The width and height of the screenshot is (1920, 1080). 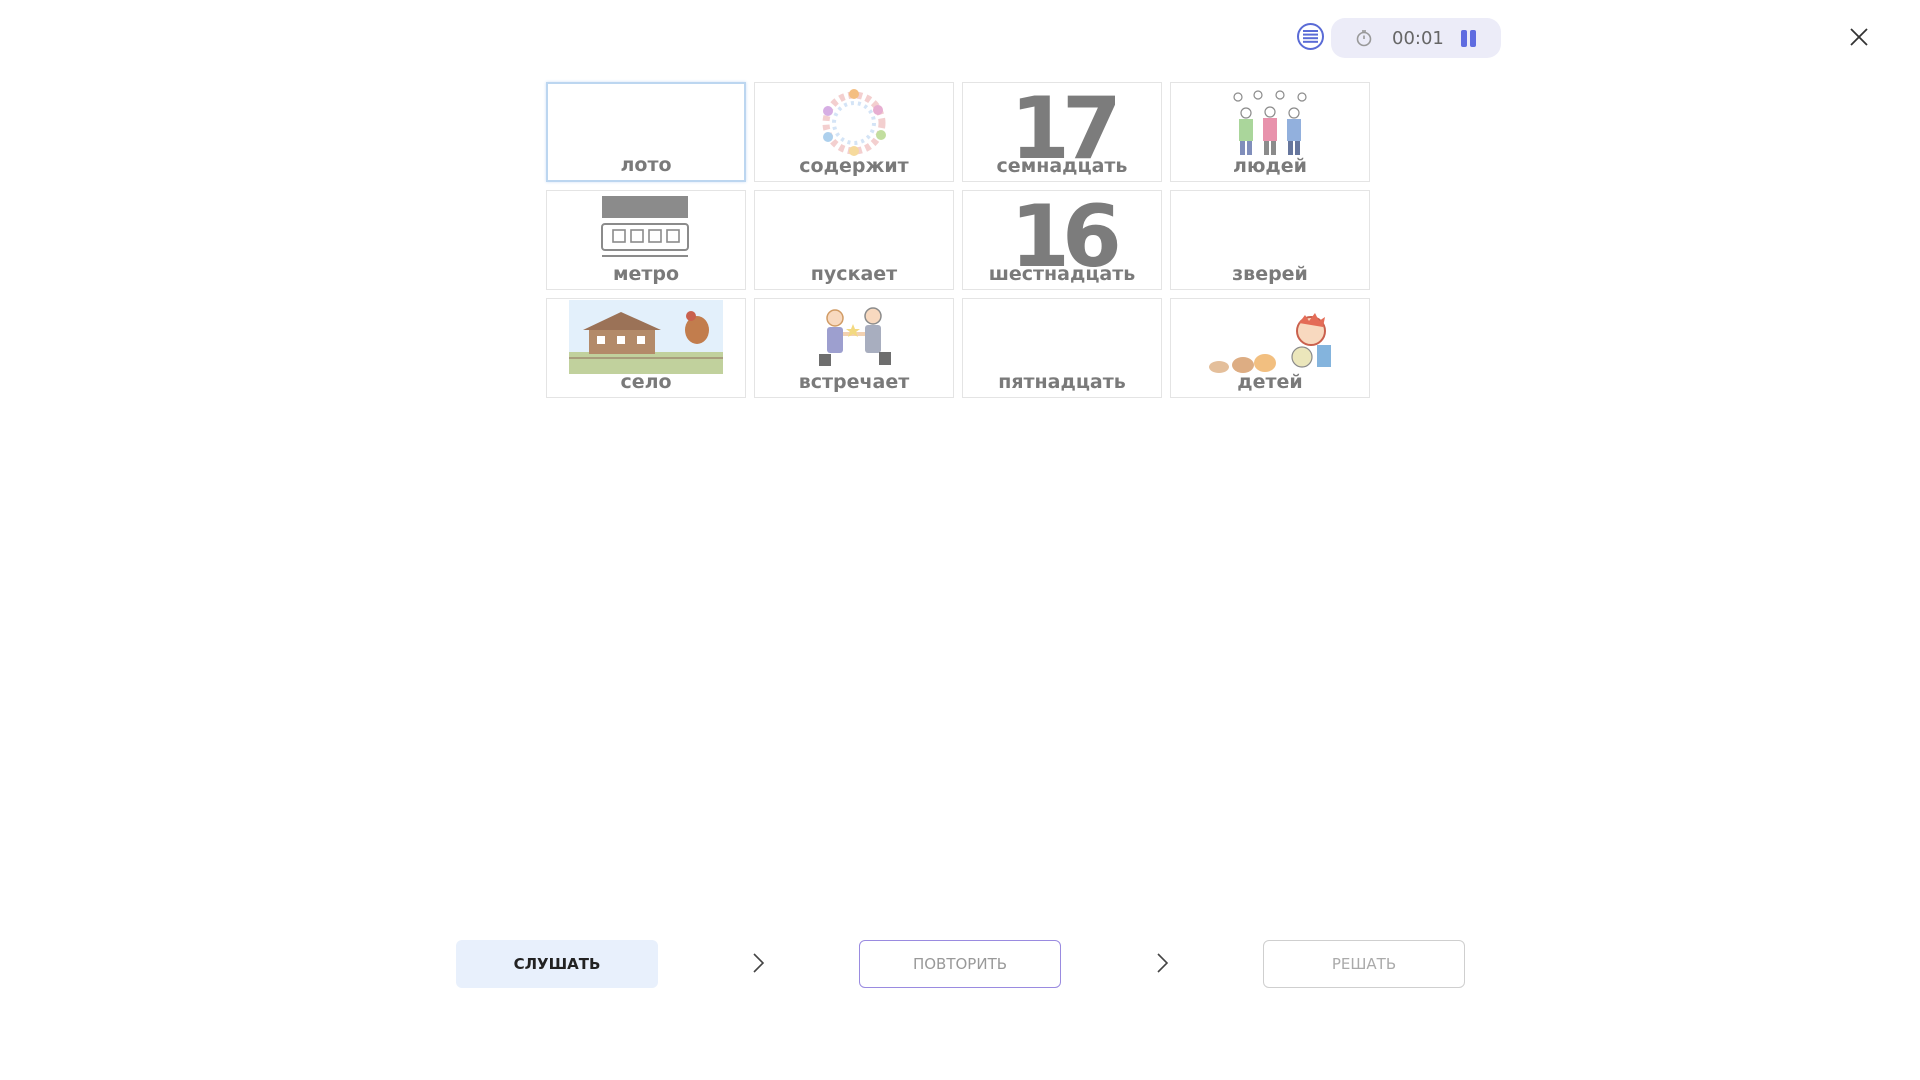 I want to click on card-detey: детей, so click(x=1270, y=348).